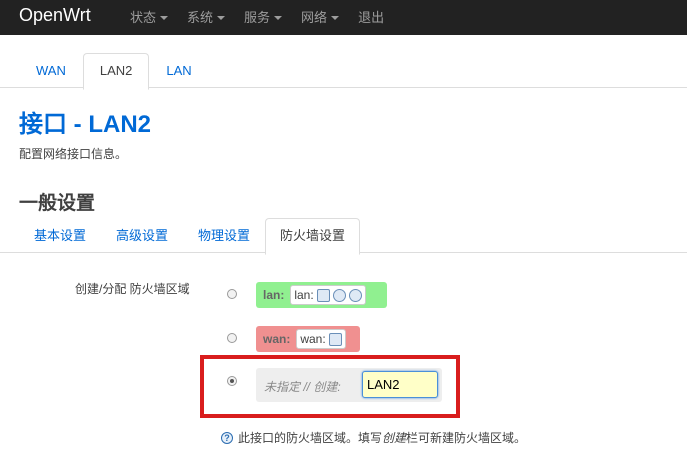 The width and height of the screenshot is (687, 455). I want to click on menu-network-label: 网络, so click(314, 17).